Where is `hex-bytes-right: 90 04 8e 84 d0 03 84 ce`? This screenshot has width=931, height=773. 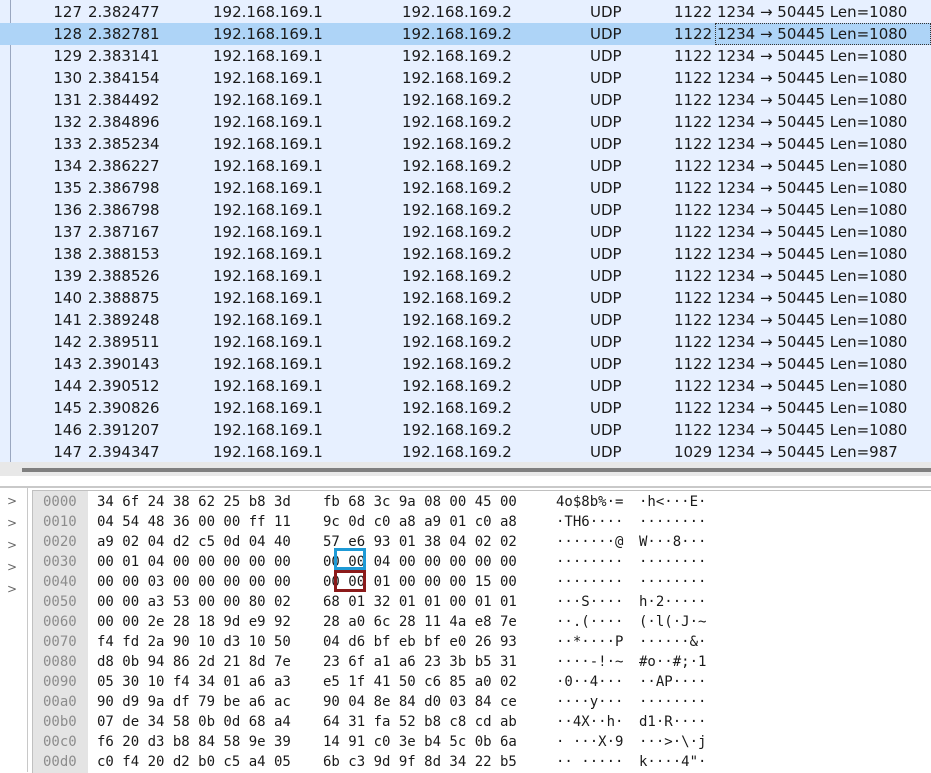
hex-bytes-right: 90 04 8e 84 d0 03 84 ce is located at coordinates (420, 702).